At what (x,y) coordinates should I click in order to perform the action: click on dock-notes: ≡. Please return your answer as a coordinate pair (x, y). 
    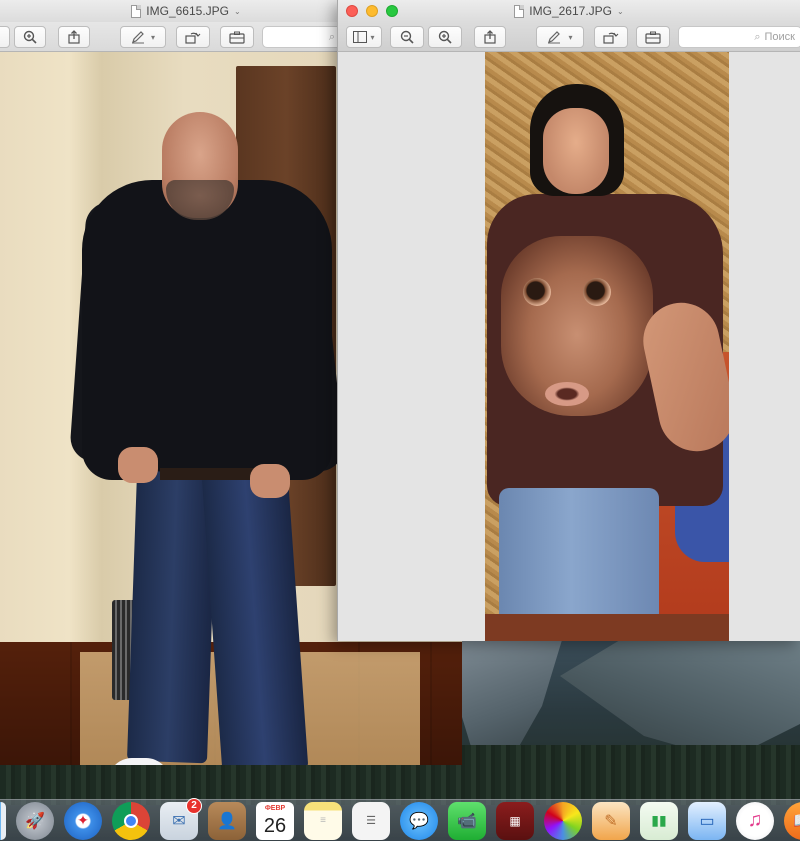
    Looking at the image, I should click on (323, 820).